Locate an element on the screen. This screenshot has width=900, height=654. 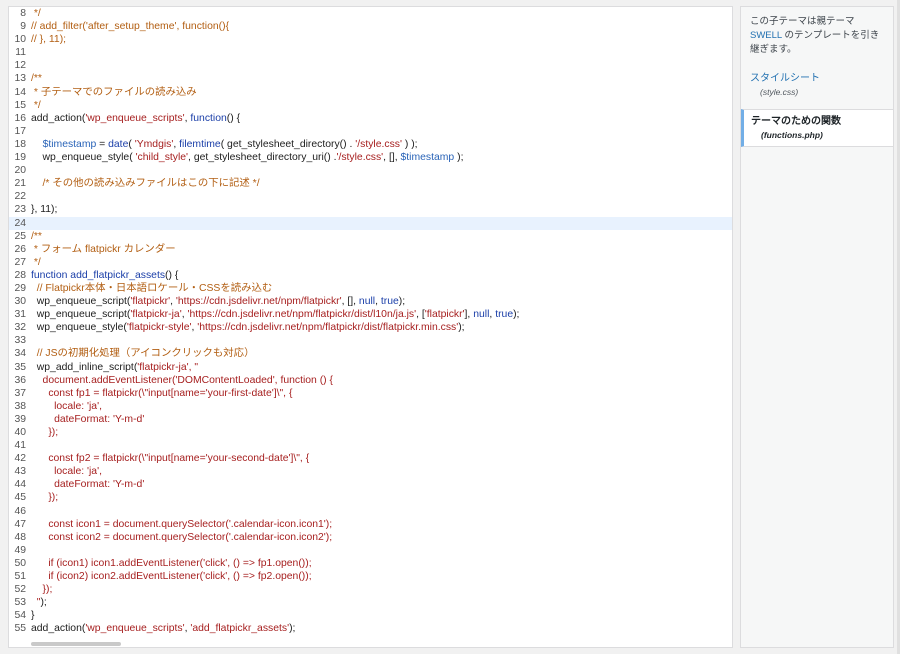
line-number: 39 is located at coordinates (20, 419).